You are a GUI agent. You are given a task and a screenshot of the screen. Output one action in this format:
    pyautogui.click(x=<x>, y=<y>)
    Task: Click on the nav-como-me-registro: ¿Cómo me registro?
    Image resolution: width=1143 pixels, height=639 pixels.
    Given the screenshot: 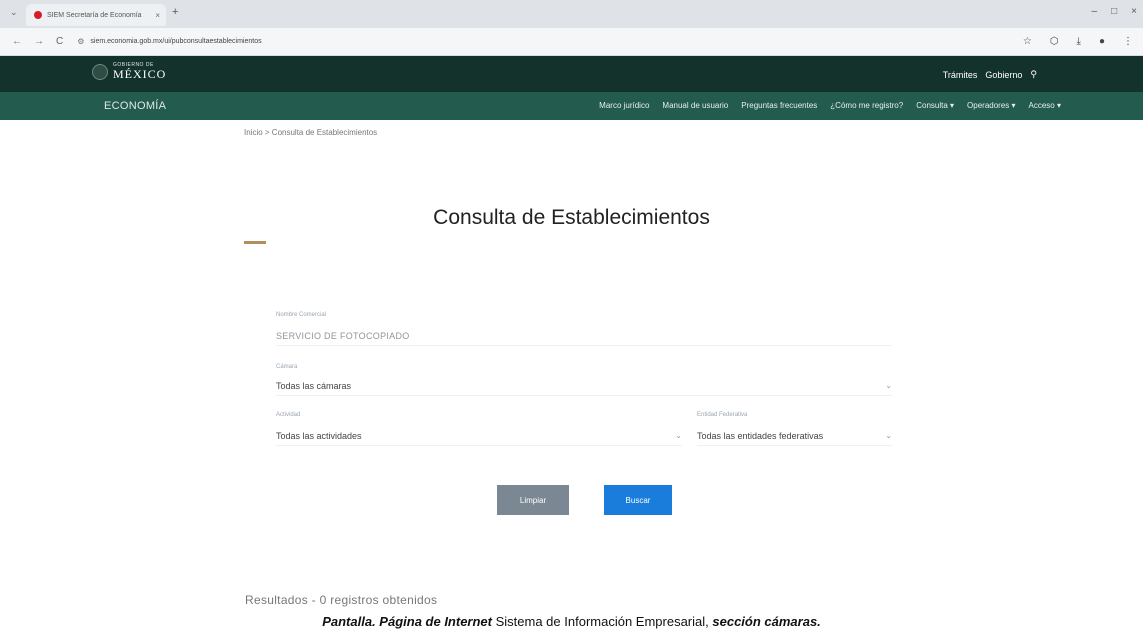 What is the action you would take?
    pyautogui.click(x=866, y=105)
    